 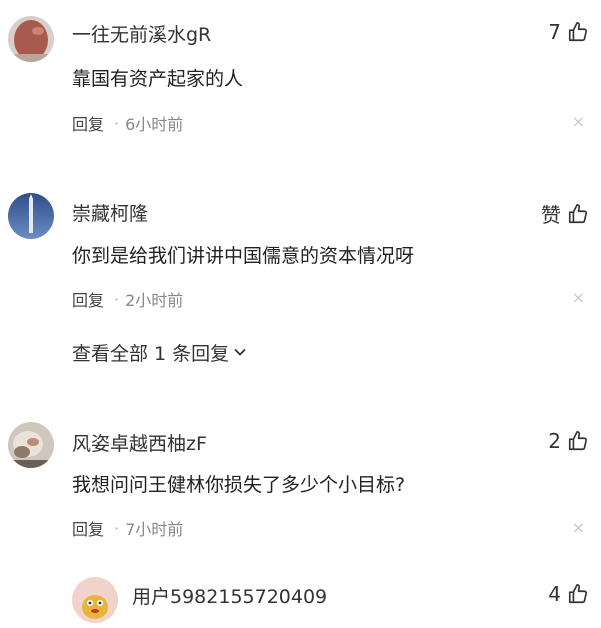 What do you see at coordinates (95, 600) in the screenshot?
I see `avatar` at bounding box center [95, 600].